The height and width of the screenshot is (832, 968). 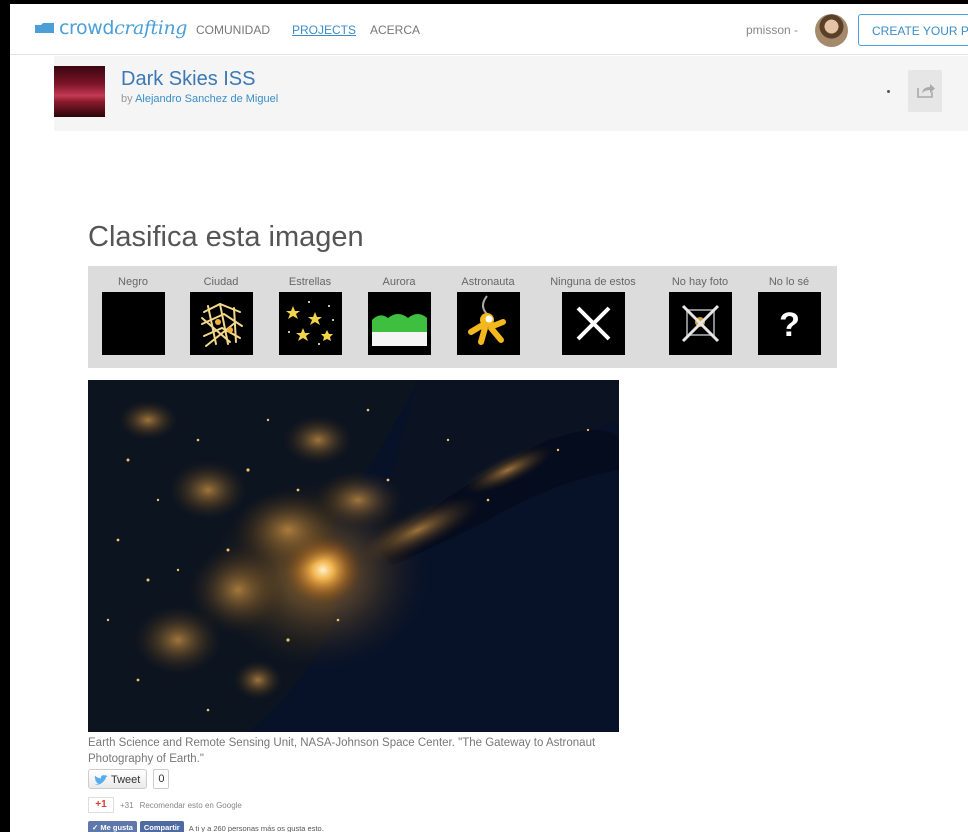 I want to click on category-estrellas: Estrellas, so click(x=310, y=315).